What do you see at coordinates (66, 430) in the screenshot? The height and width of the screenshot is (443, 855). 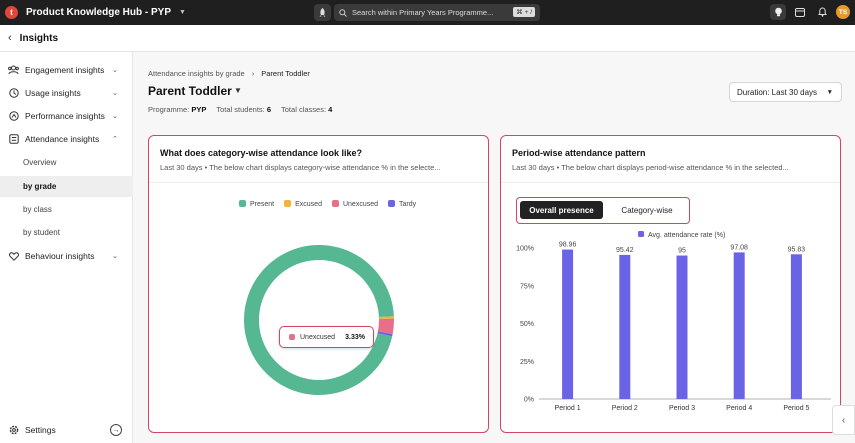 I see `sidebar-item-settings: Settings →` at bounding box center [66, 430].